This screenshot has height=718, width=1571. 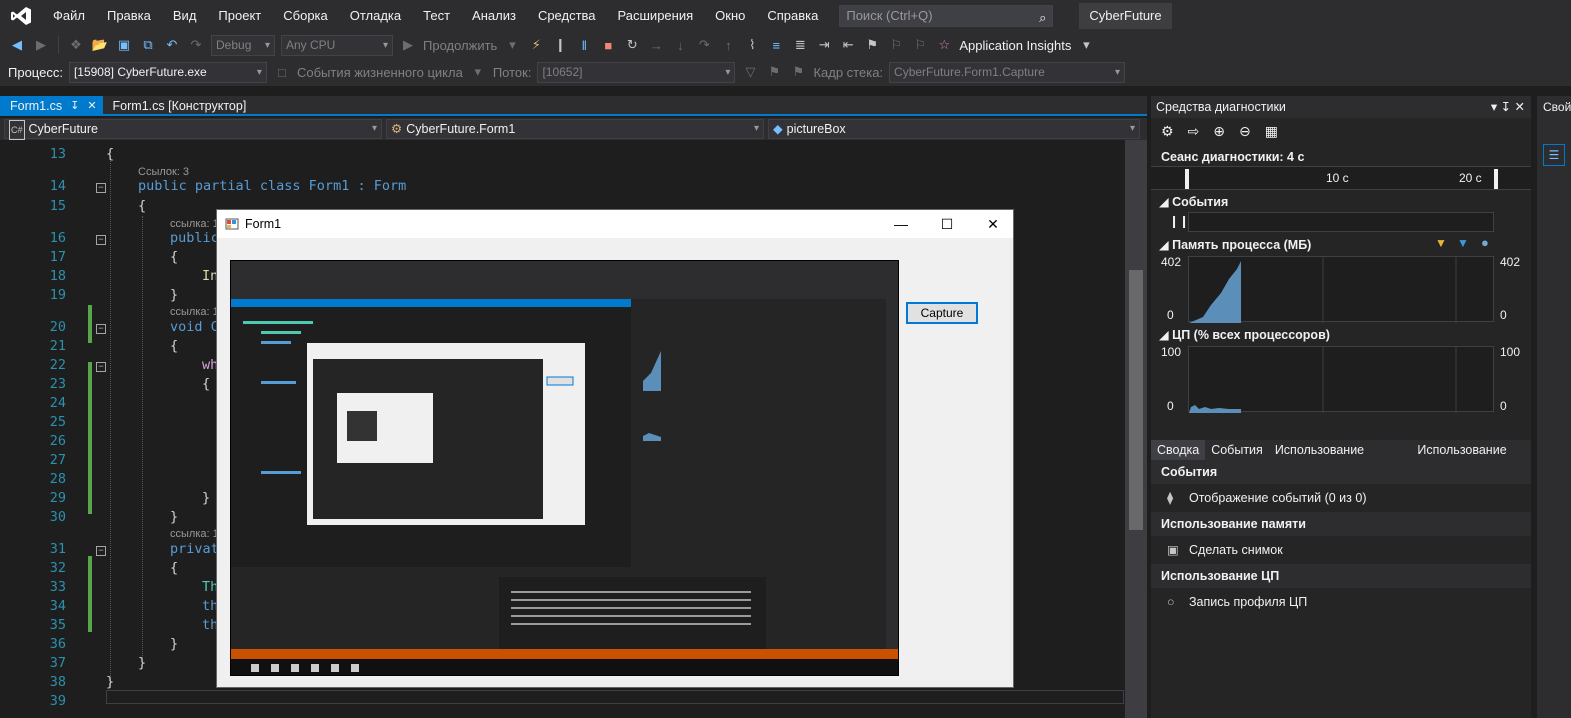 What do you see at coordinates (408, 45) in the screenshot?
I see `continue-icon: ▶` at bounding box center [408, 45].